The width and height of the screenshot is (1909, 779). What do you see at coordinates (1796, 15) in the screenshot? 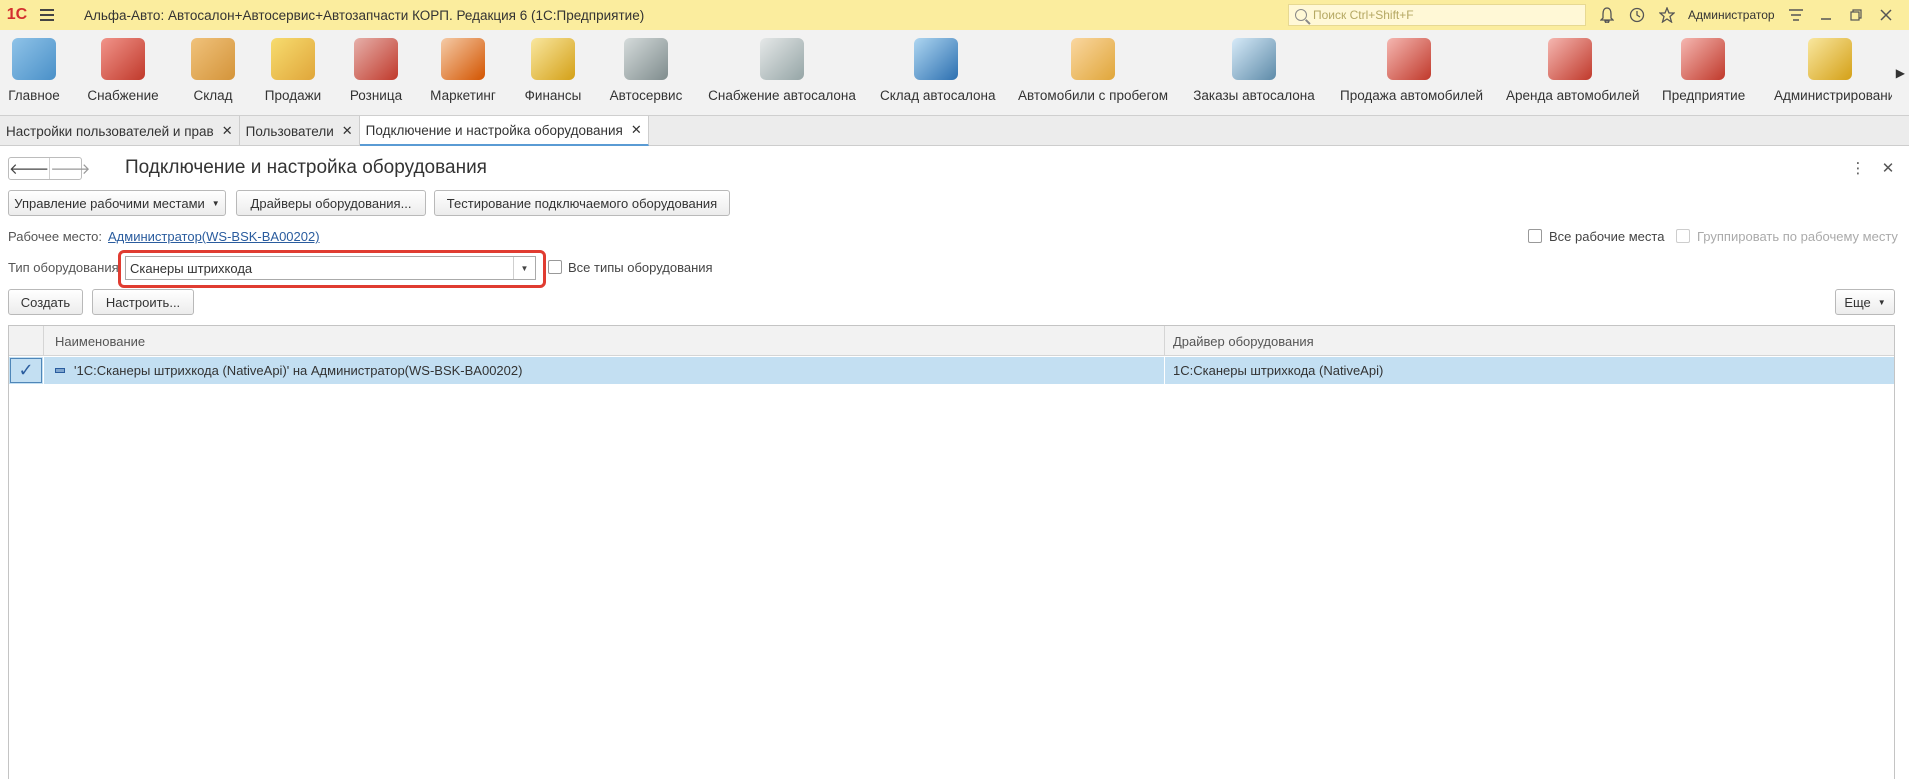
I see `settings-menu-icon` at bounding box center [1796, 15].